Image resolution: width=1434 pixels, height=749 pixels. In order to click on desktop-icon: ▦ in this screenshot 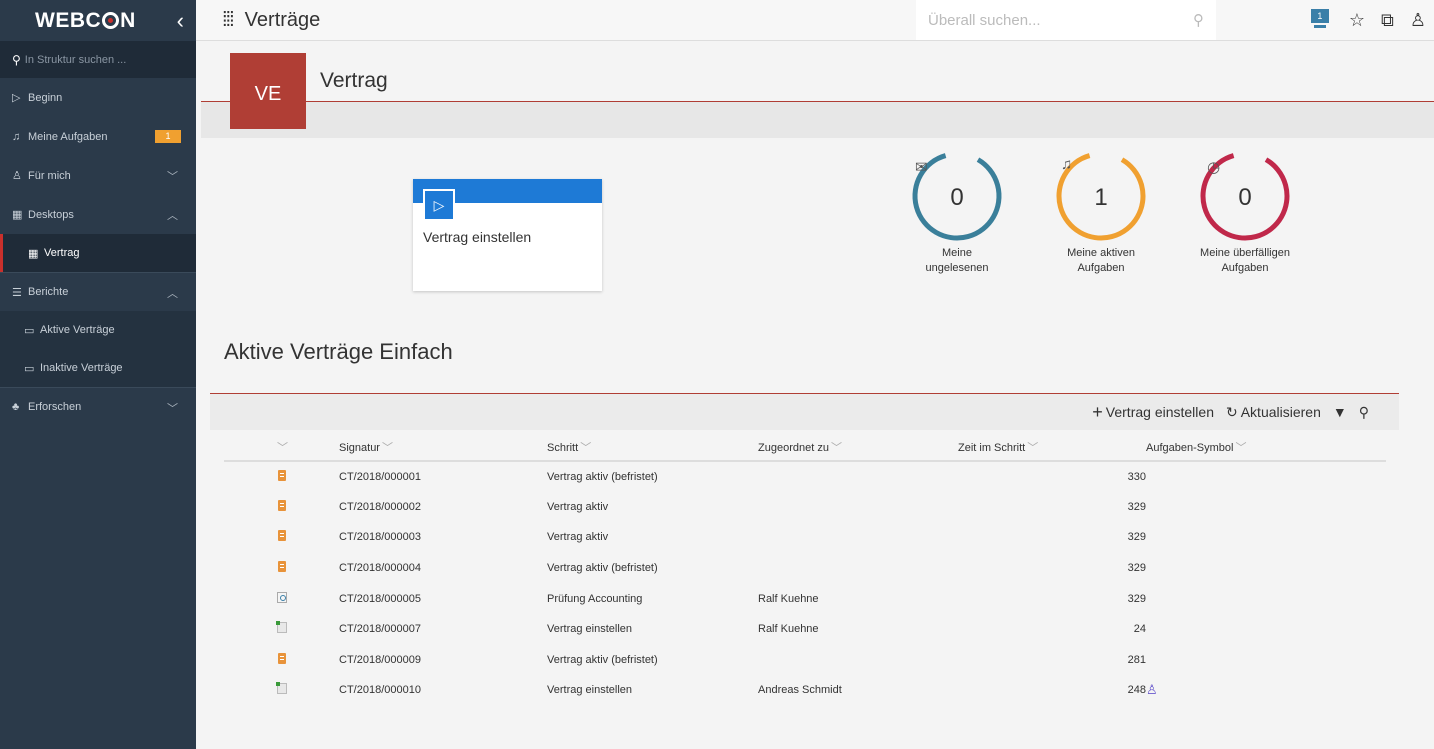, I will do `click(33, 253)`.